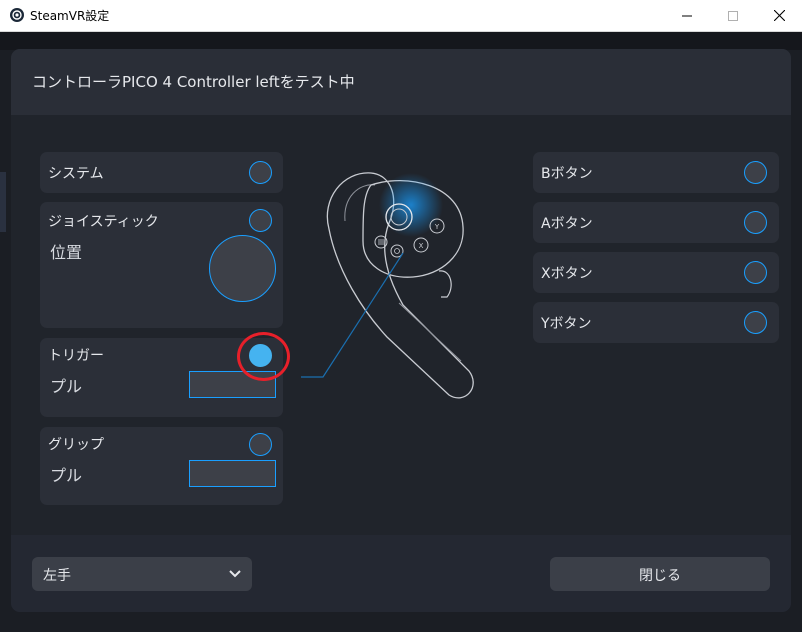  I want to click on grip-pull-label: プル, so click(66, 475).